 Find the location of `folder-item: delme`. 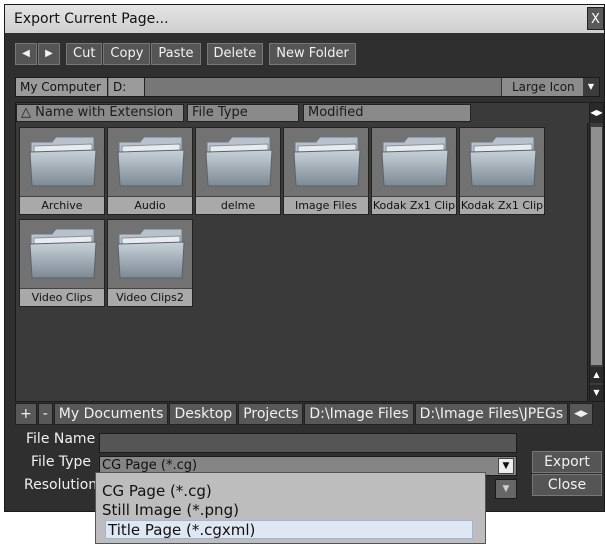

folder-item: delme is located at coordinates (238, 171).